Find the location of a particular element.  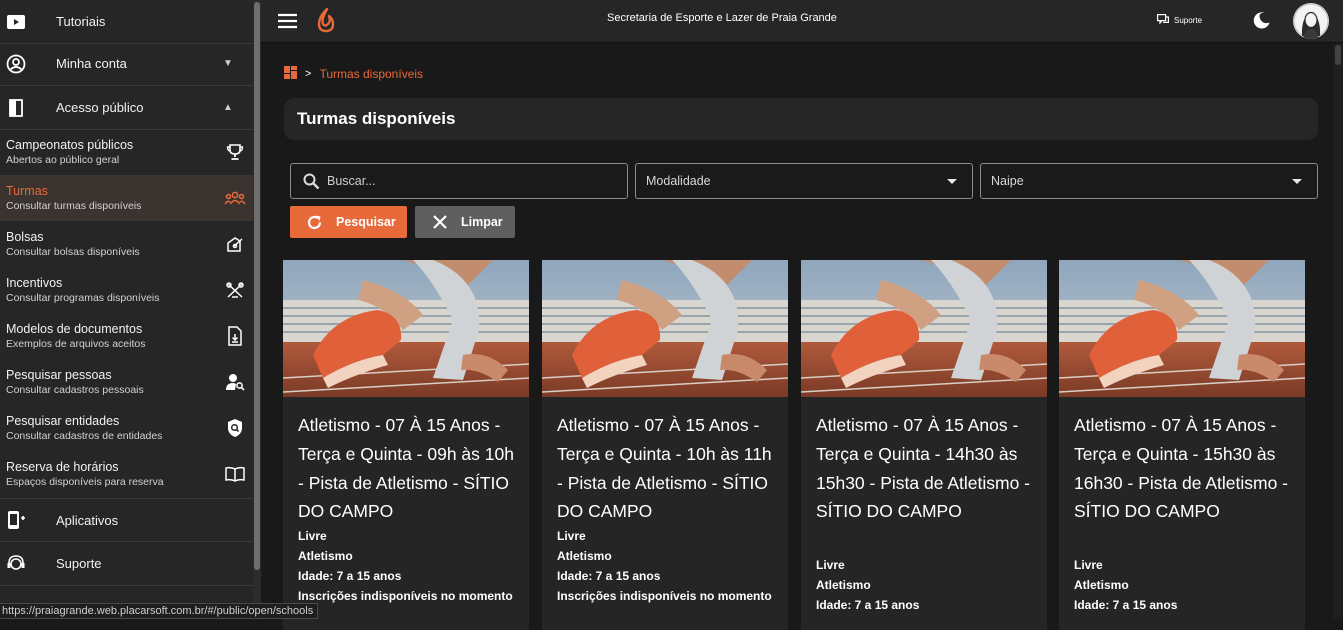

naipe-label: Naipe is located at coordinates (1007, 181).